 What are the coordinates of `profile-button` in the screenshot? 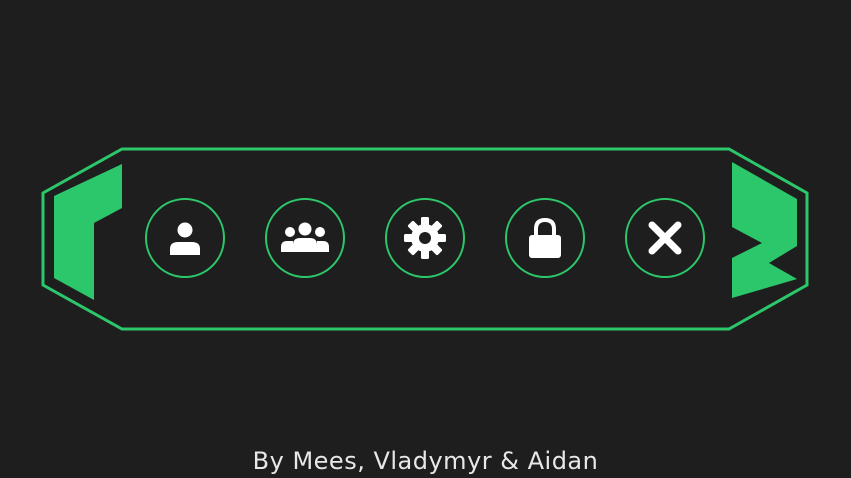 It's located at (185, 238).